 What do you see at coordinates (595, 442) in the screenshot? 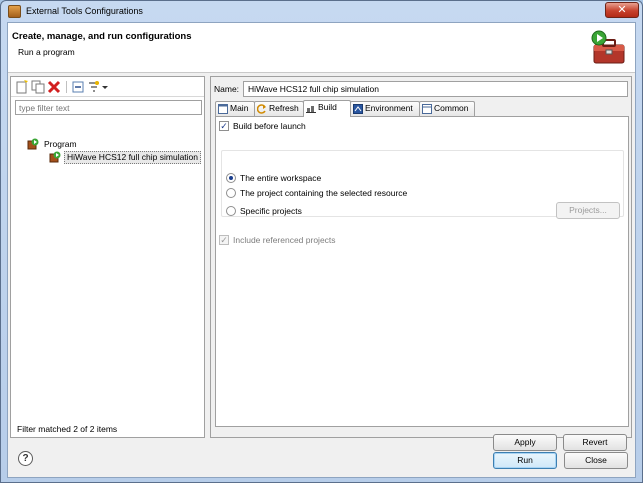
I see `revert-button: Revert` at bounding box center [595, 442].